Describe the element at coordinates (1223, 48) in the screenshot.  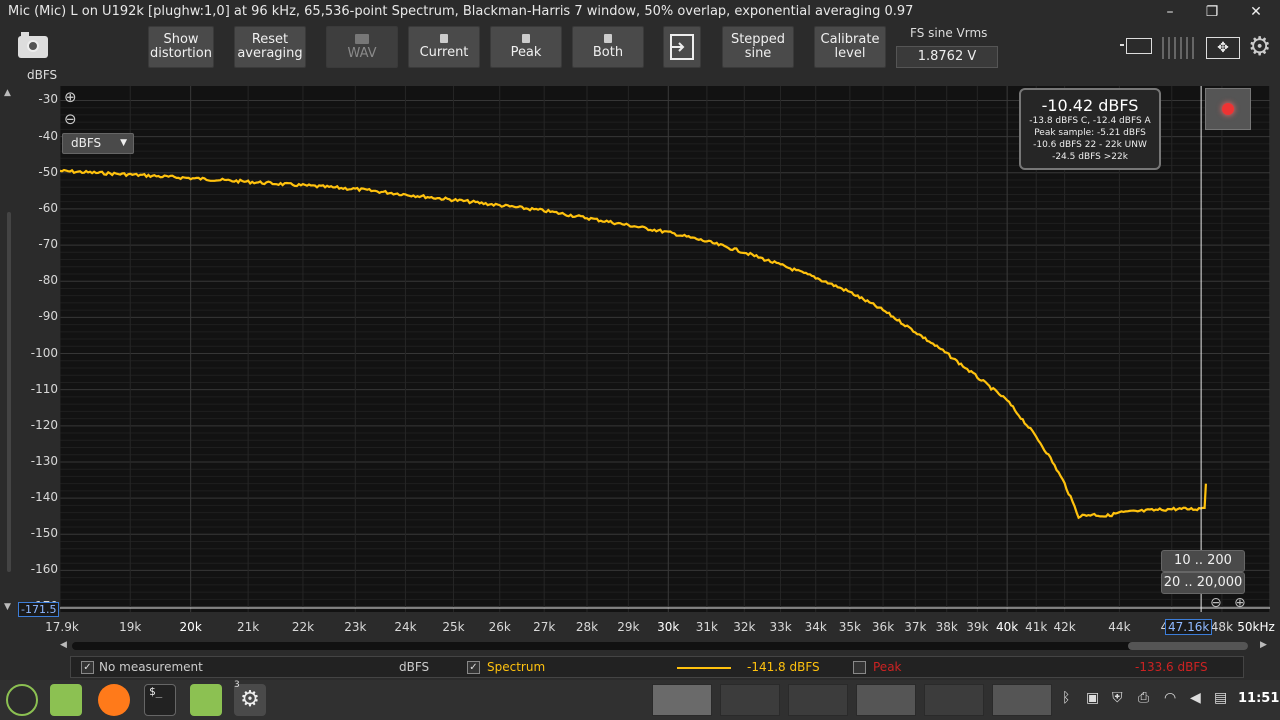
I see `fullscreen-icon: ✥` at that location.